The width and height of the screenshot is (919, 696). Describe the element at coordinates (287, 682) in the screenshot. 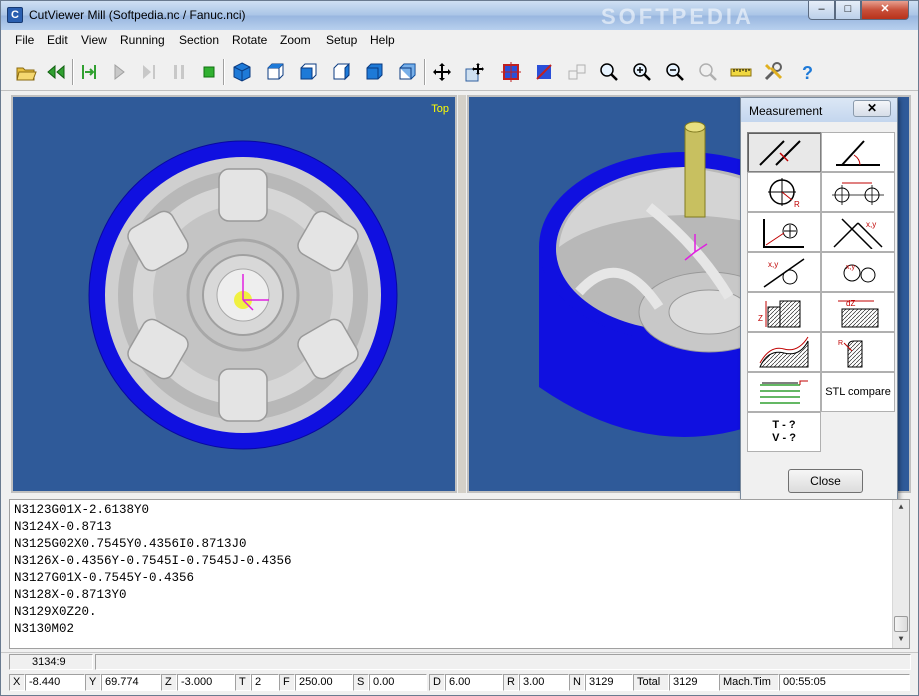

I see `f-label: F` at that location.